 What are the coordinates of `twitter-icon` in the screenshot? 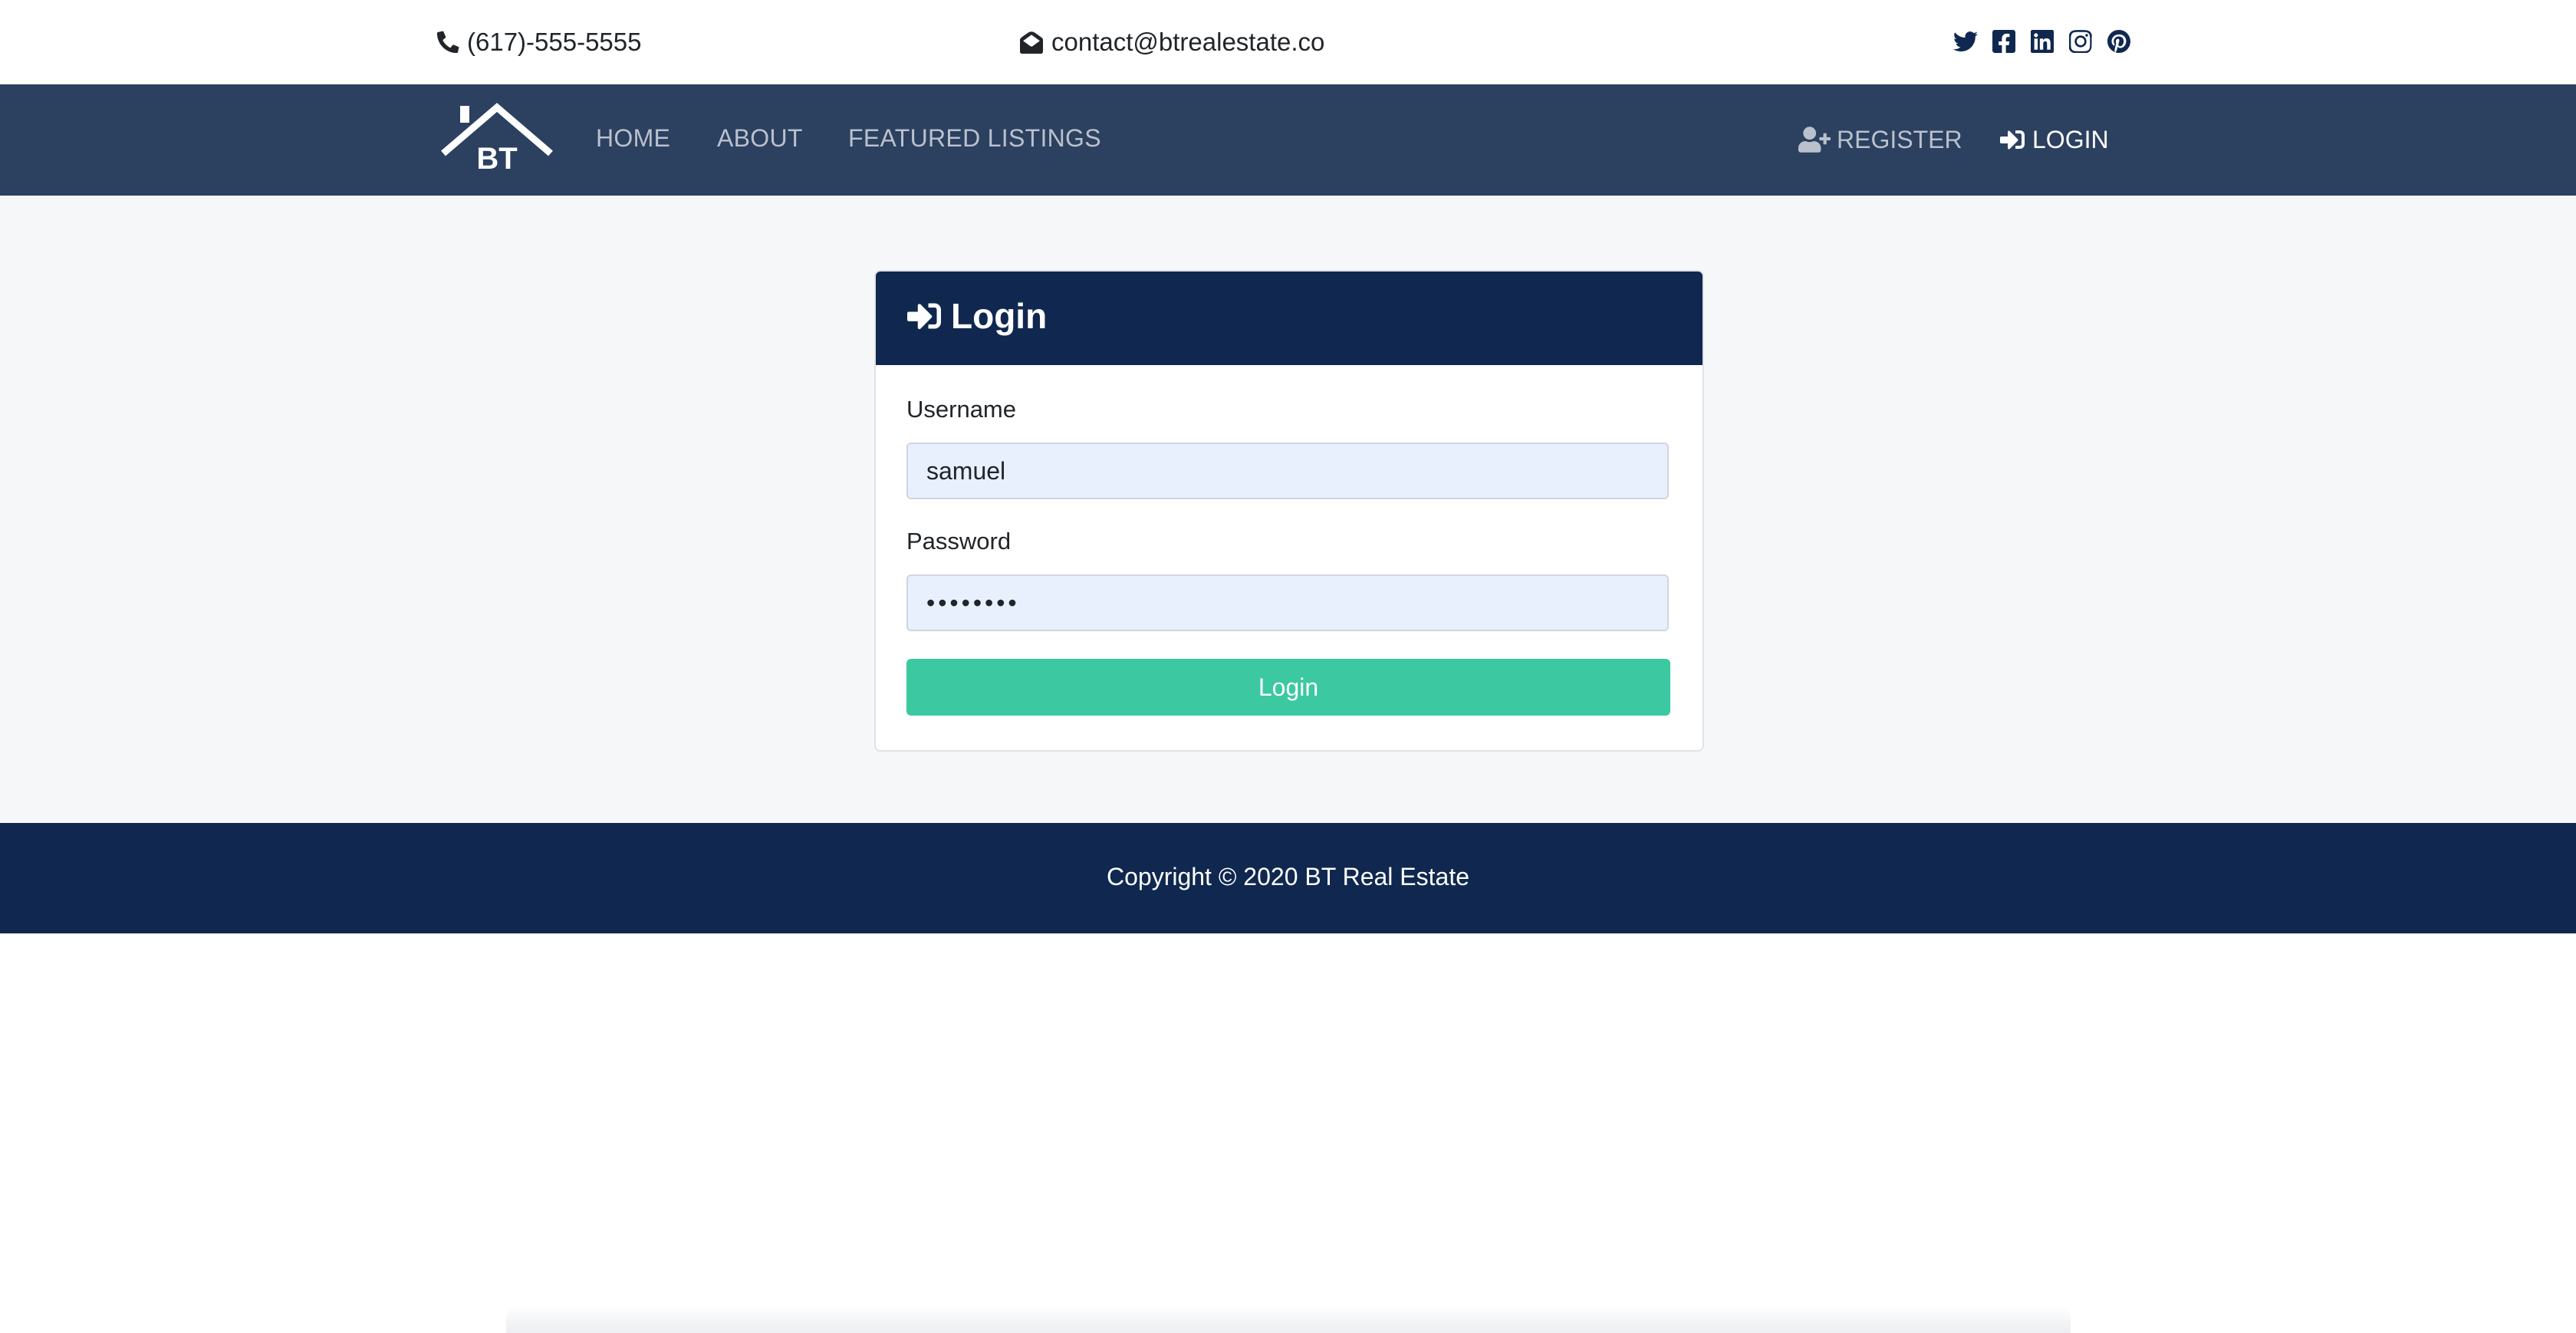 It's located at (1965, 41).